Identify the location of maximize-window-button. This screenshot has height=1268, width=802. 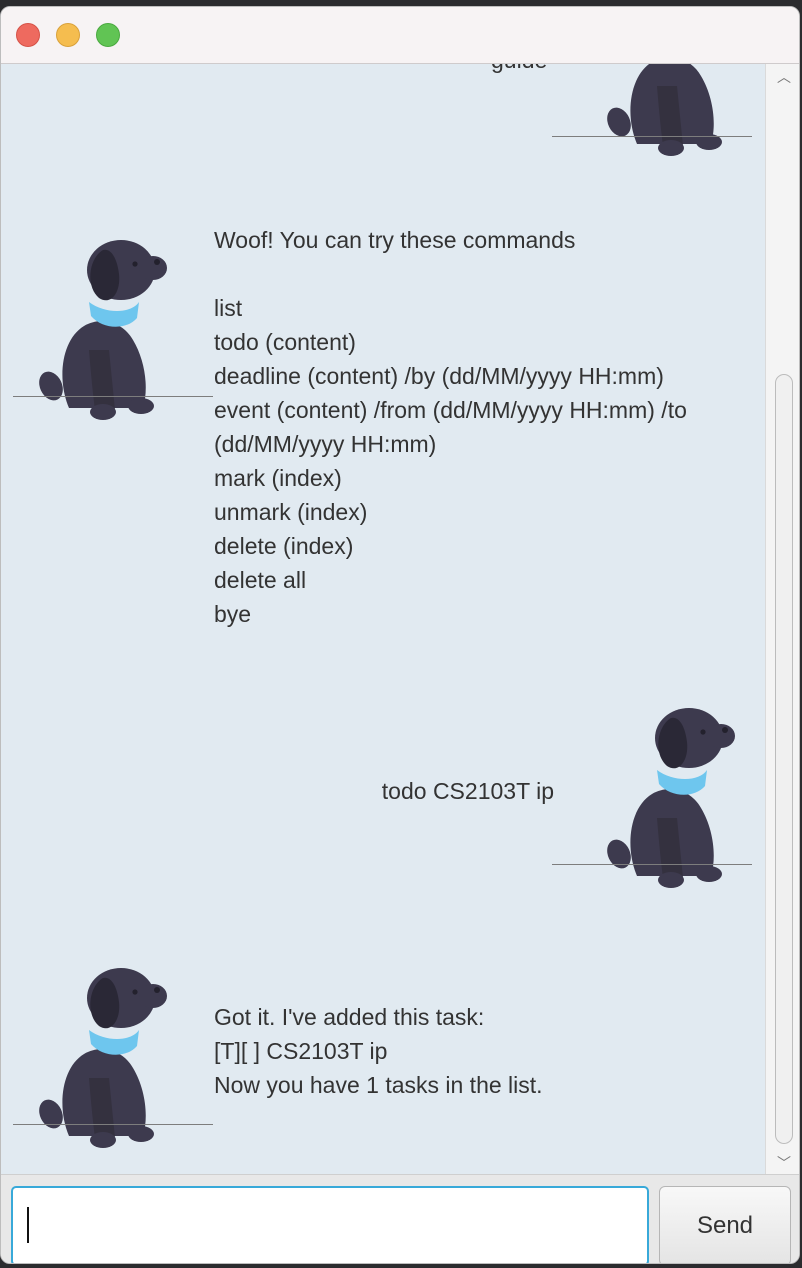
(108, 35).